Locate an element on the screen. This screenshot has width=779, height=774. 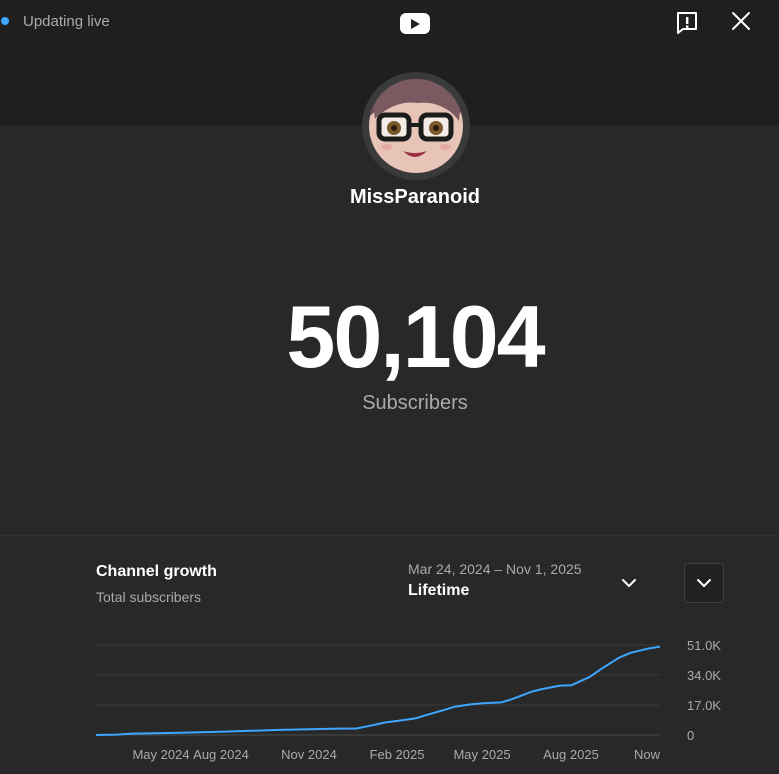
x-tick-label: Now is located at coordinates (647, 754).